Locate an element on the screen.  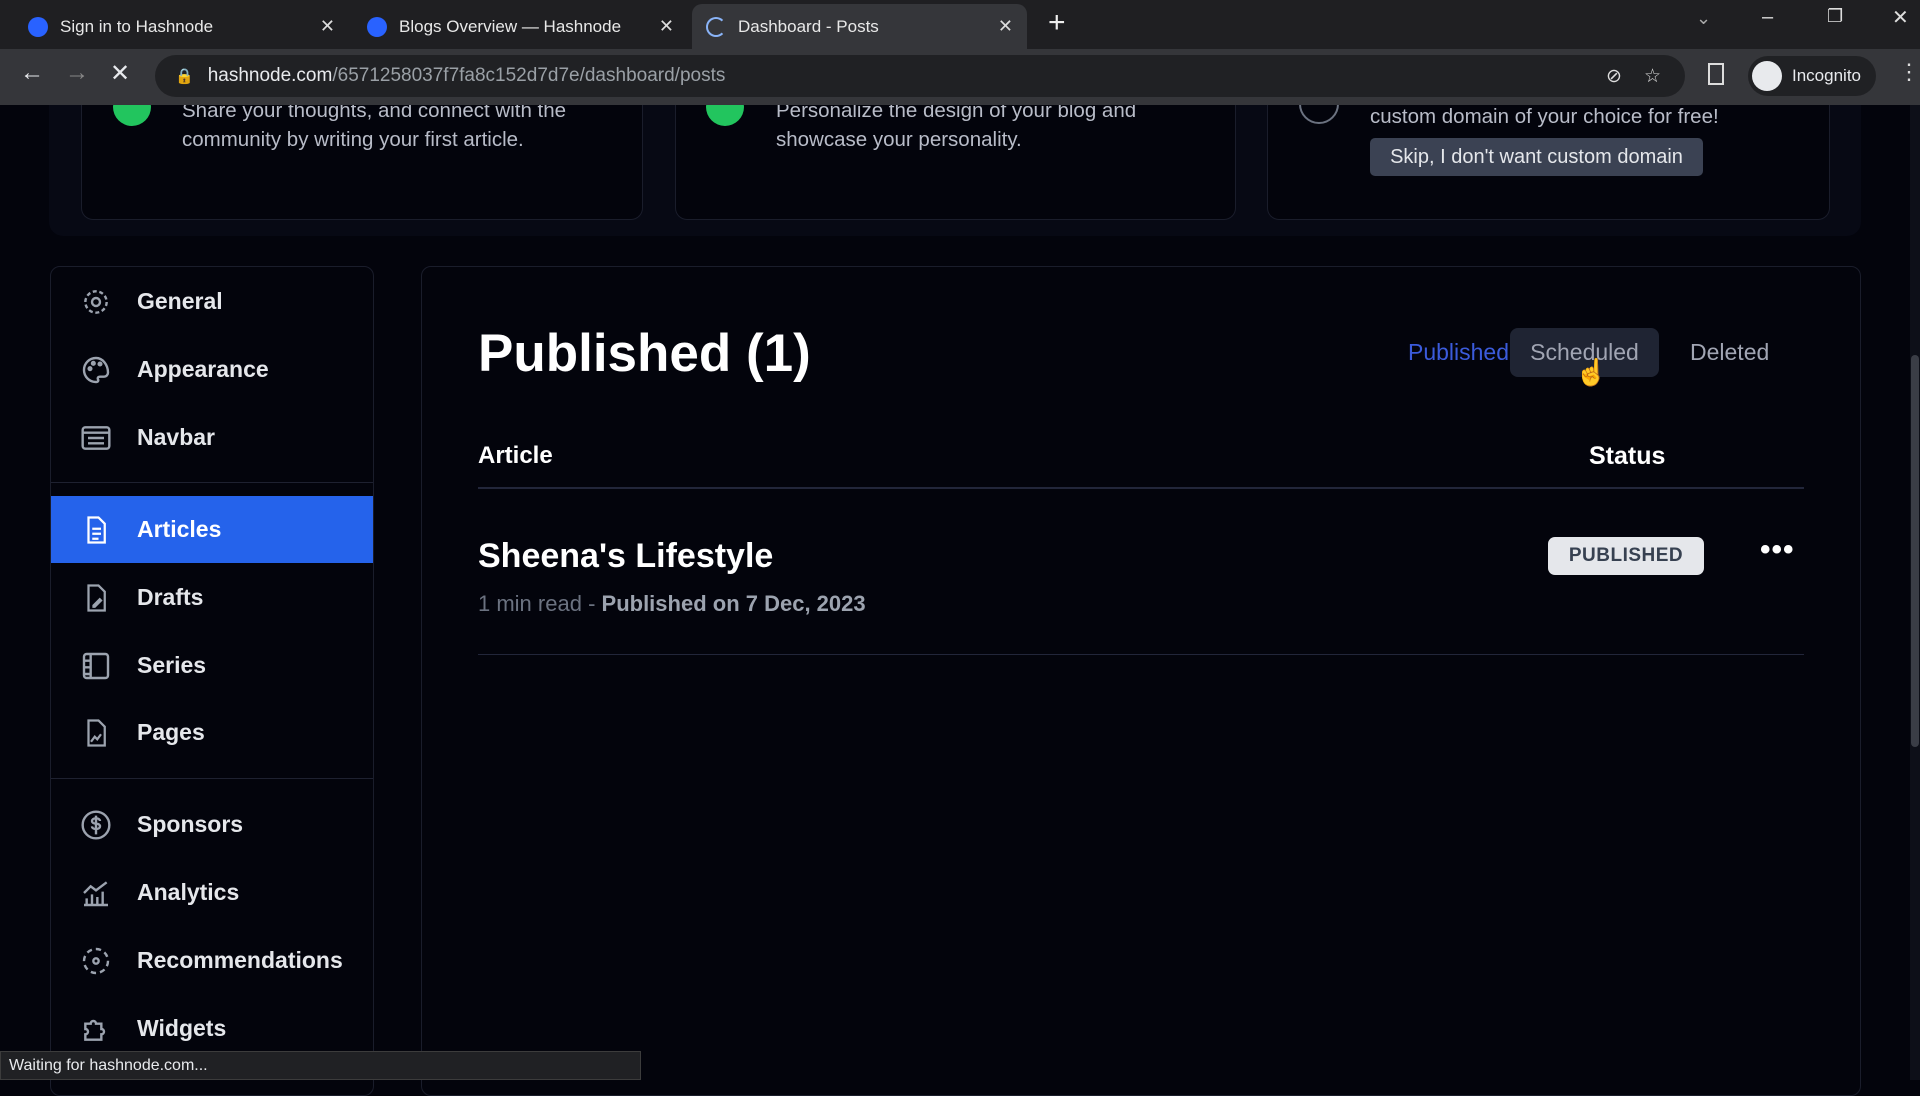
published-date: Published on 7 Dec, 2023 is located at coordinates (733, 603).